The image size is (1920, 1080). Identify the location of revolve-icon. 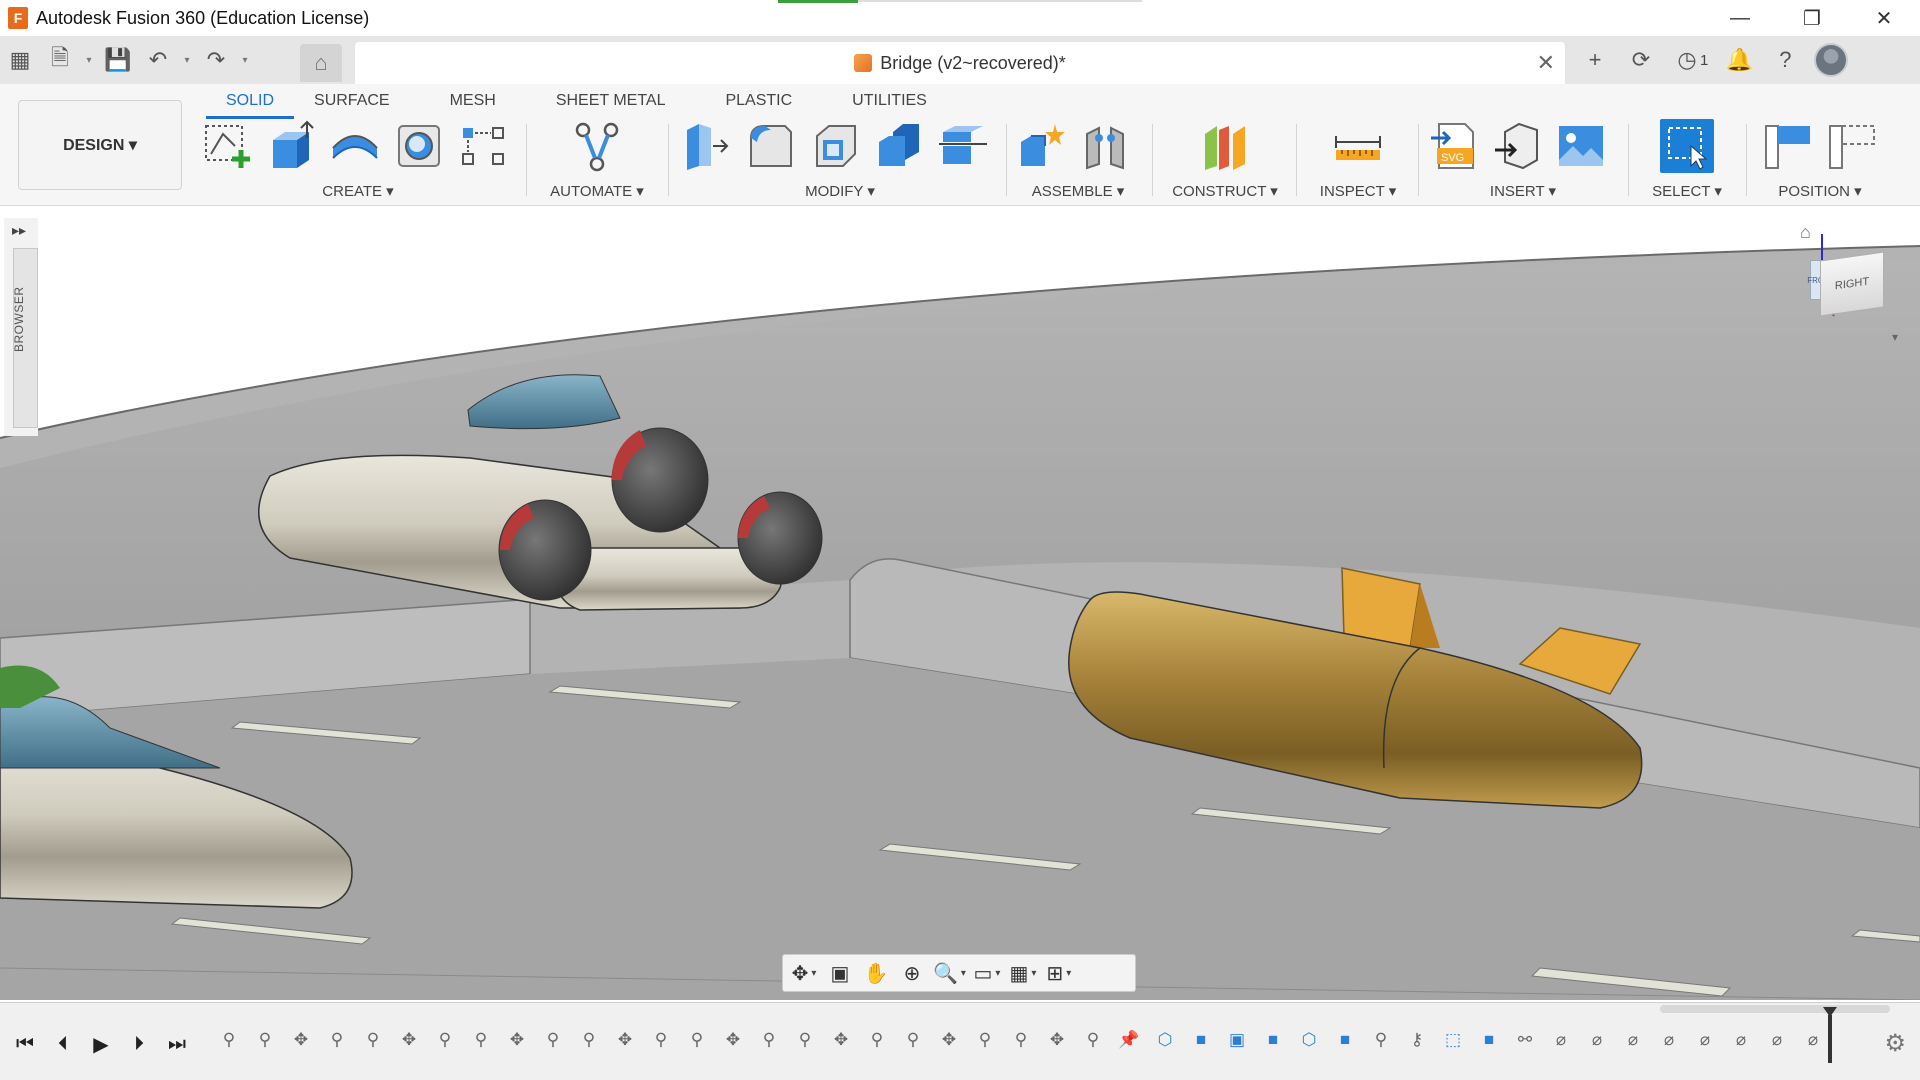
(355, 146).